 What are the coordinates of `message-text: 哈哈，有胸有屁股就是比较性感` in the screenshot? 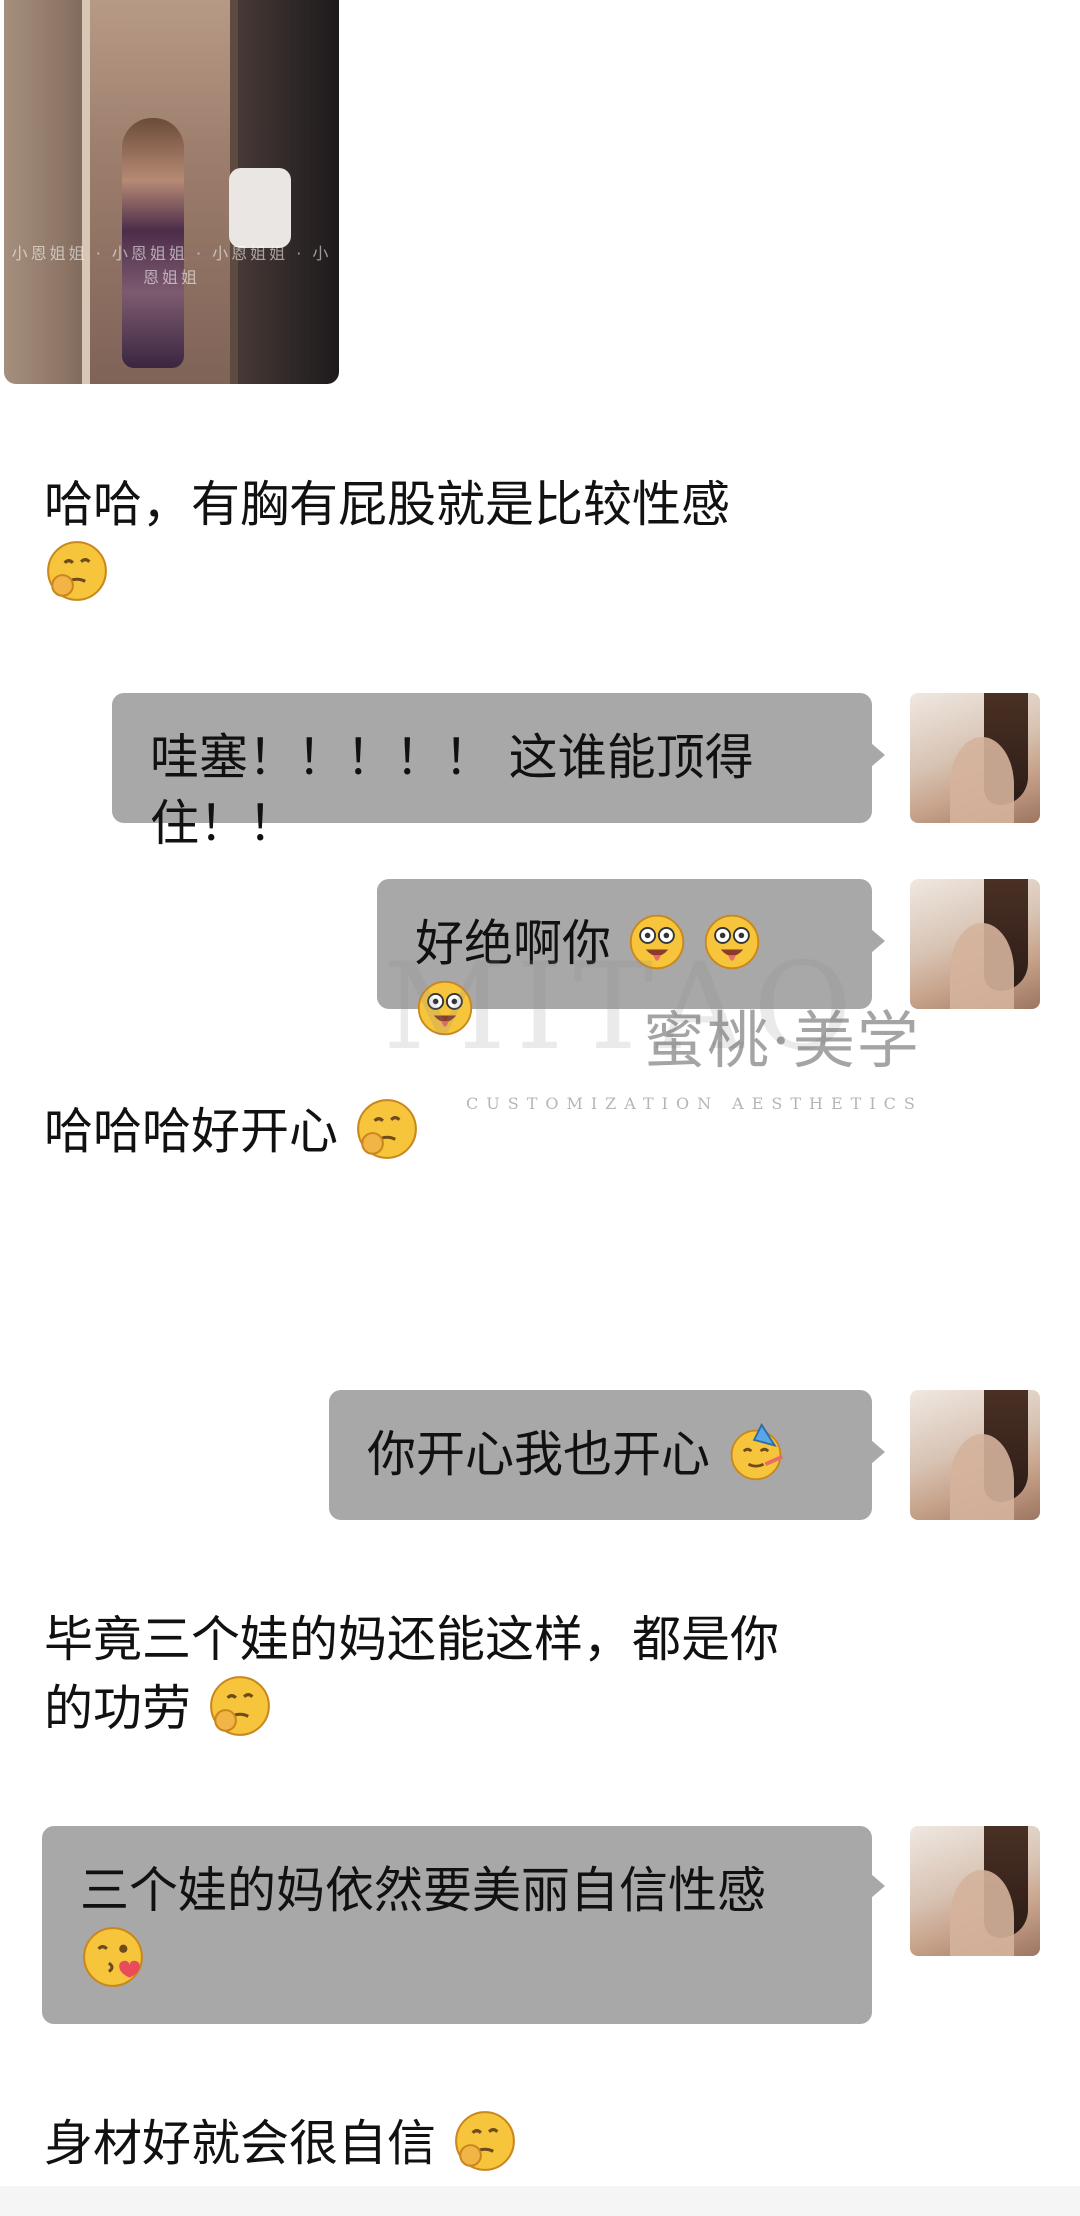 It's located at (387, 504).